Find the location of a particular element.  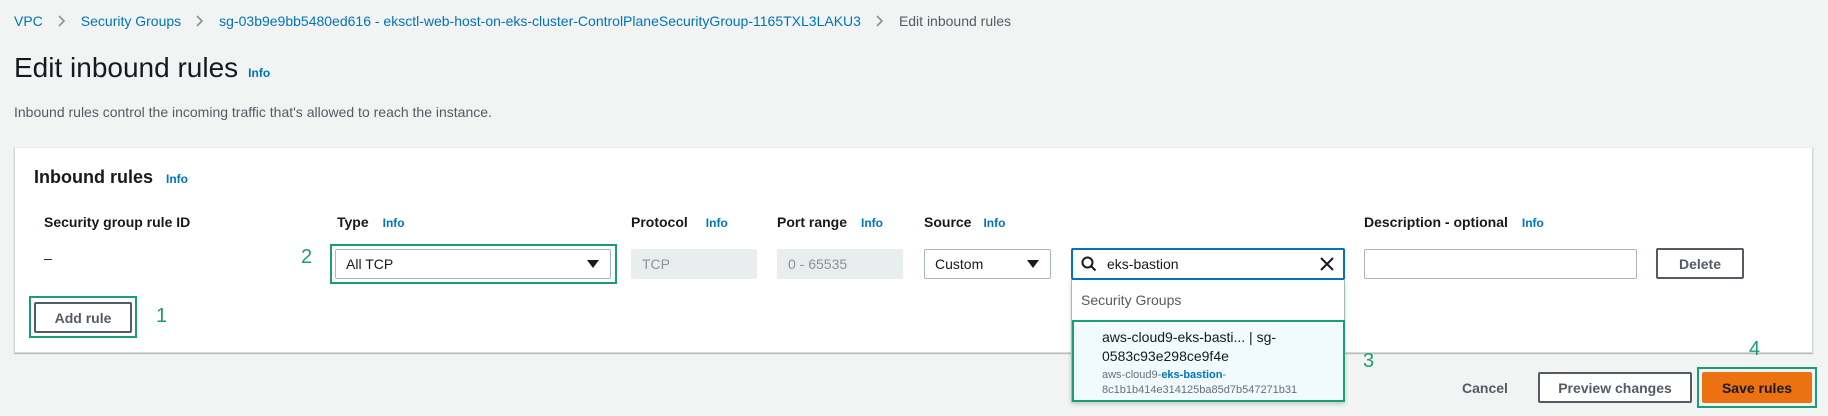

col-header-type: Type Info is located at coordinates (371, 222).